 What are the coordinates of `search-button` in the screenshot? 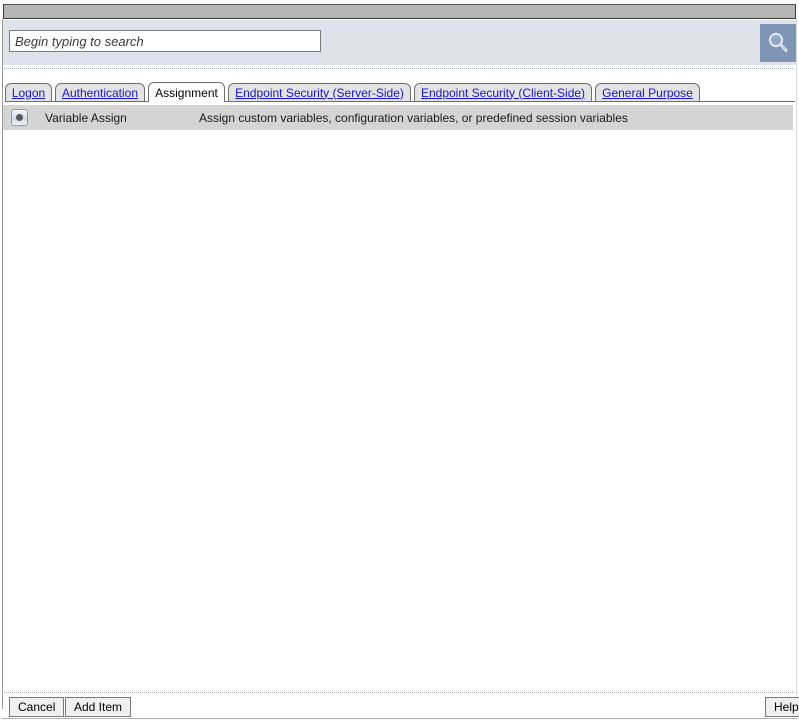 It's located at (778, 43).